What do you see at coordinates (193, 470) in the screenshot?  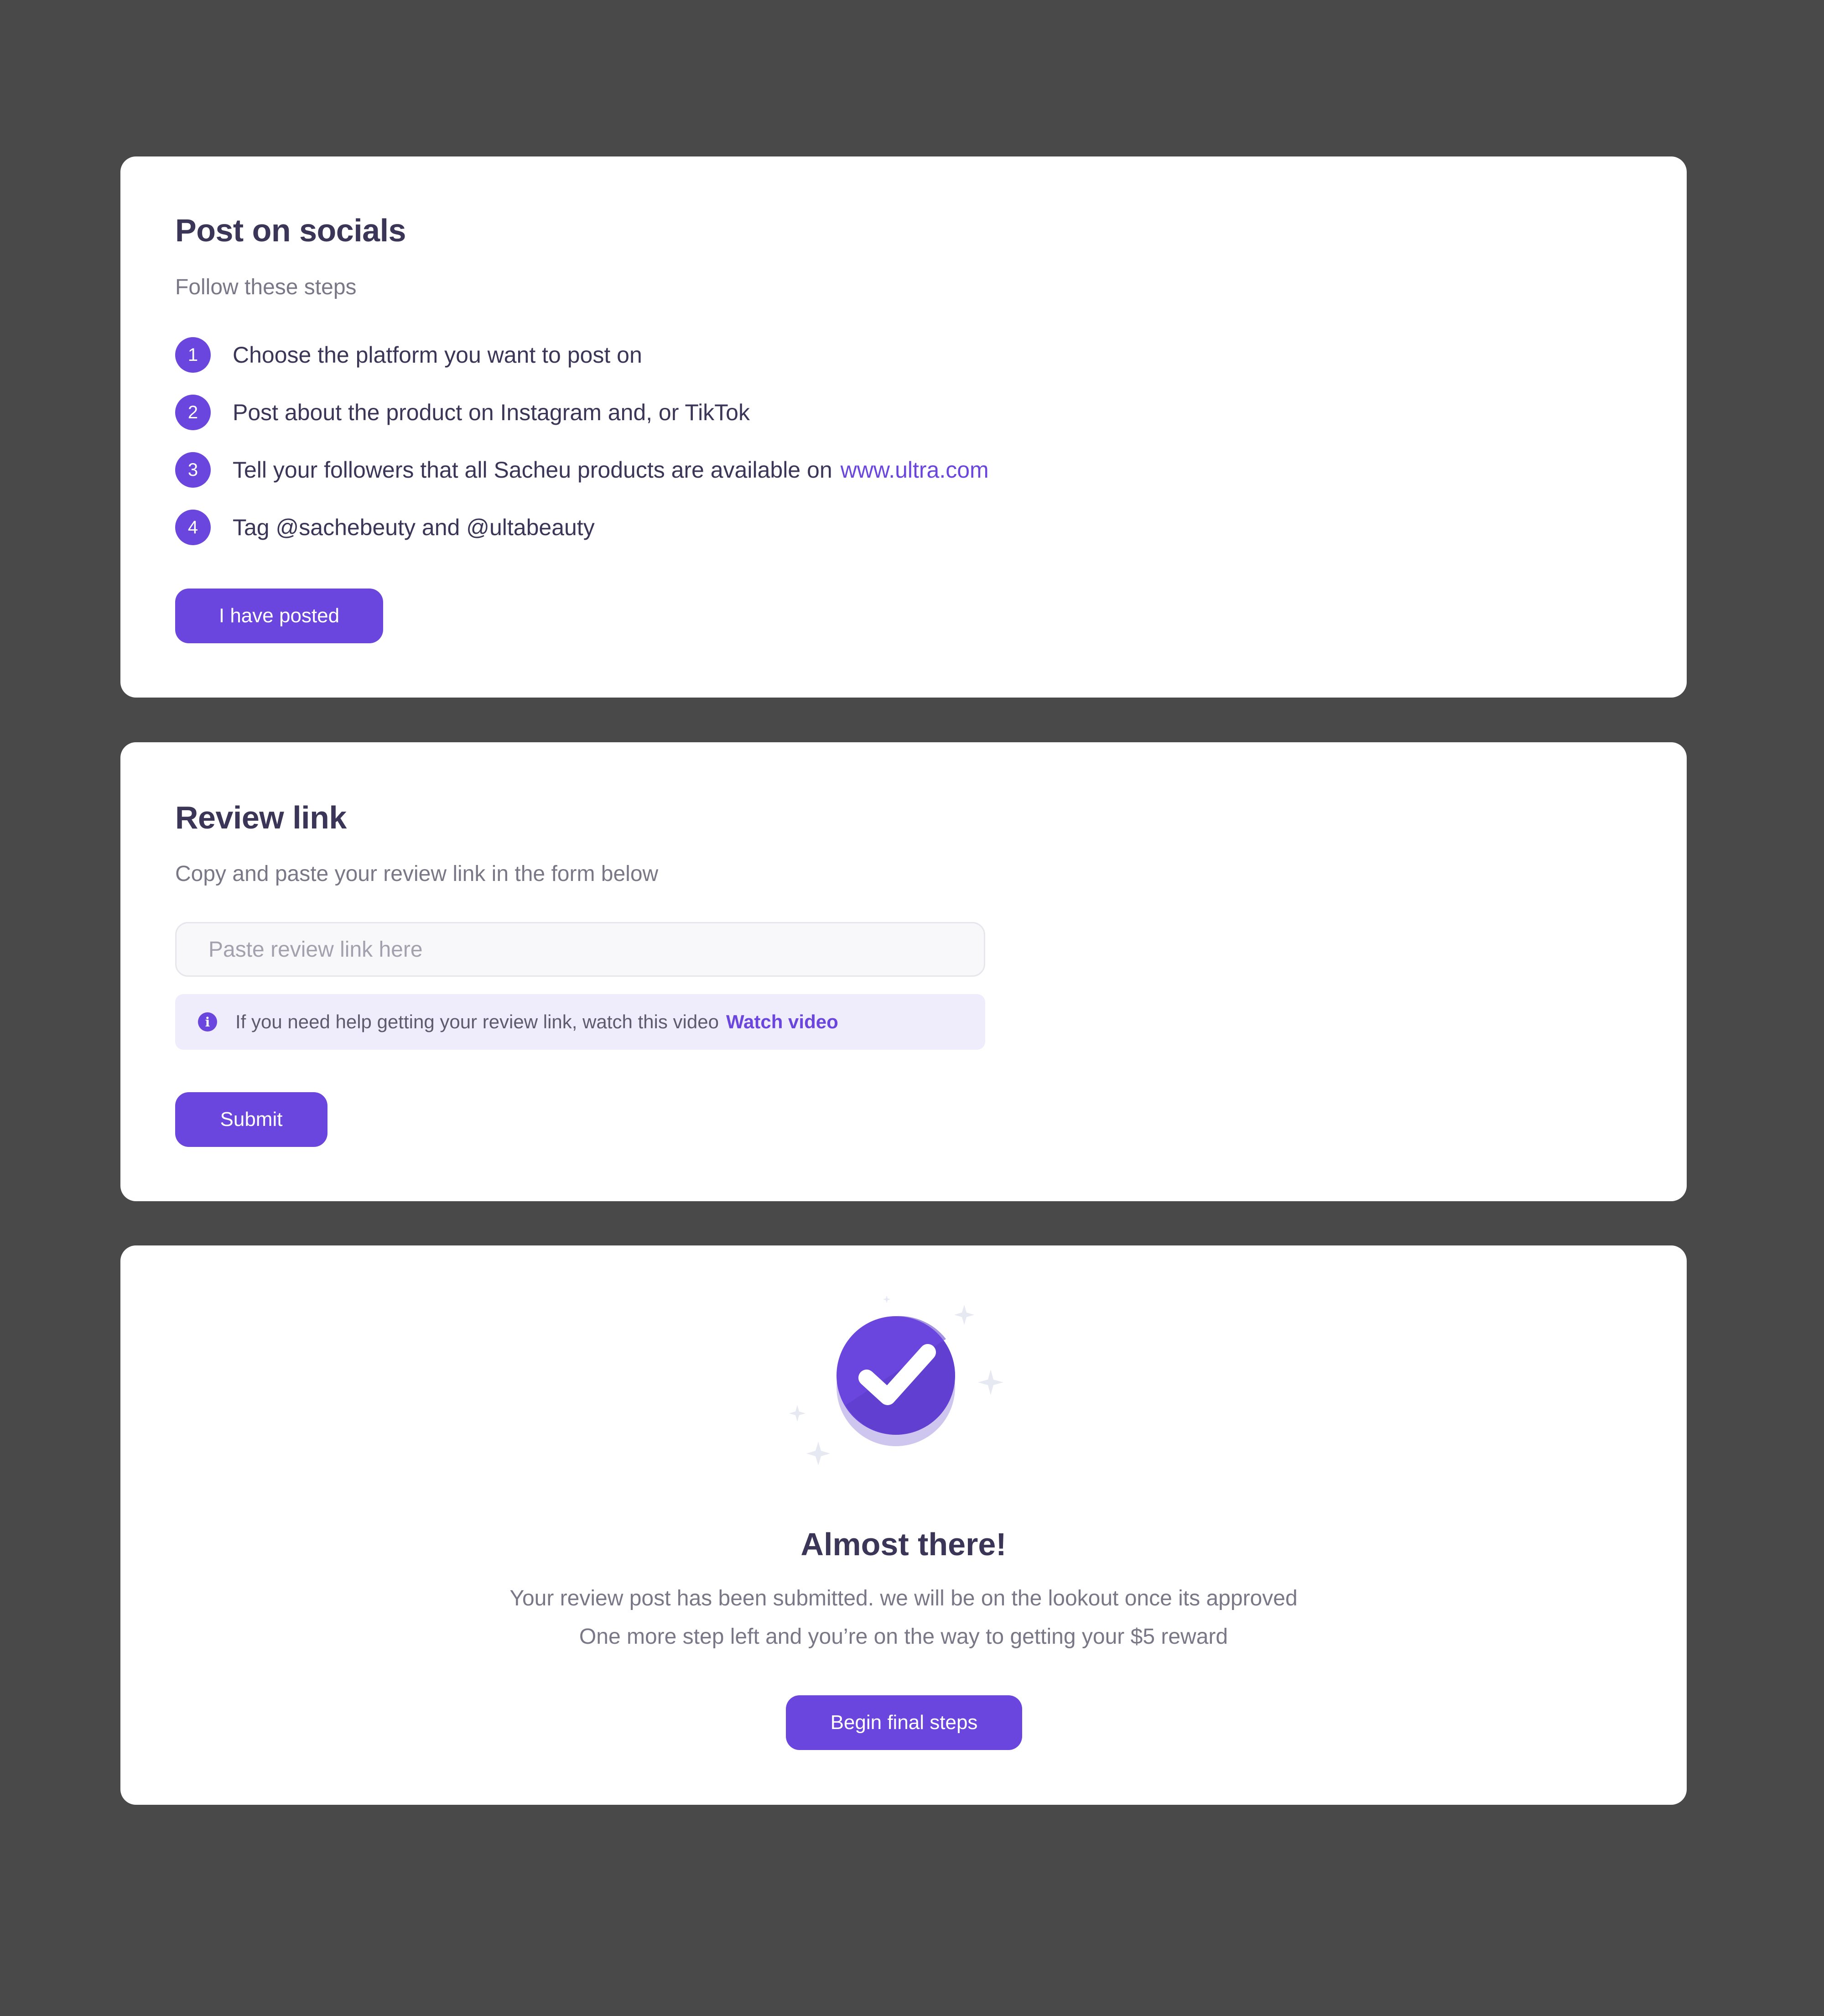 I see `step-number-badge: 3` at bounding box center [193, 470].